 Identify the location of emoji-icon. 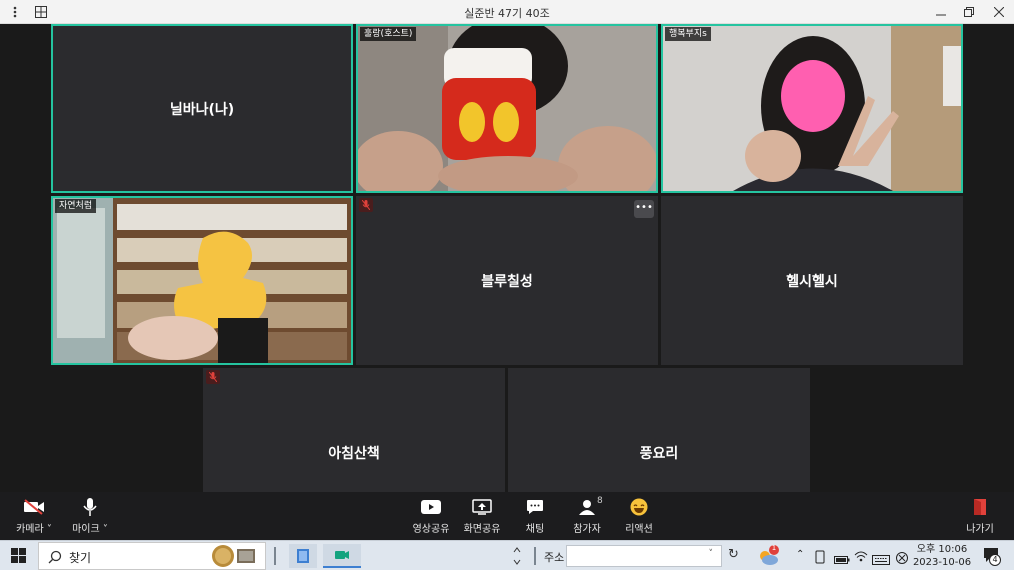
(639, 507).